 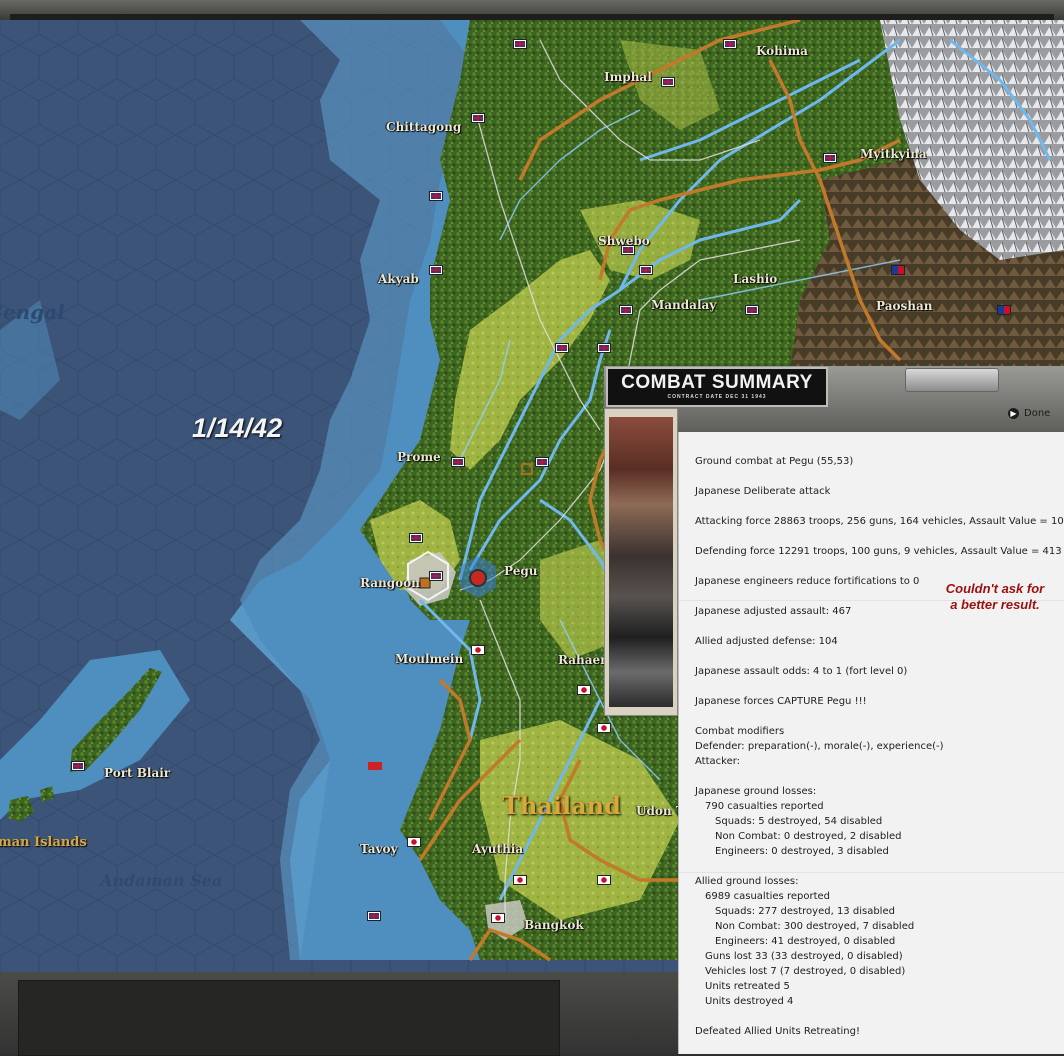 I want to click on place-label-bangkok: Bangkok, so click(x=554, y=925).